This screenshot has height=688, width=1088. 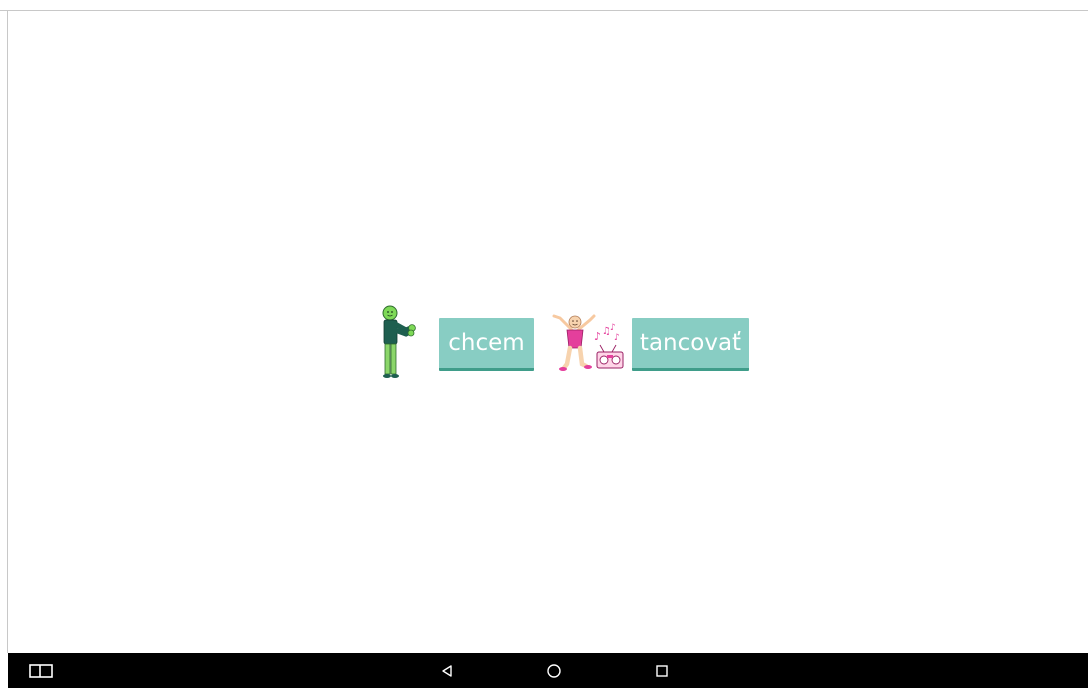 I want to click on recents-button, so click(x=662, y=670).